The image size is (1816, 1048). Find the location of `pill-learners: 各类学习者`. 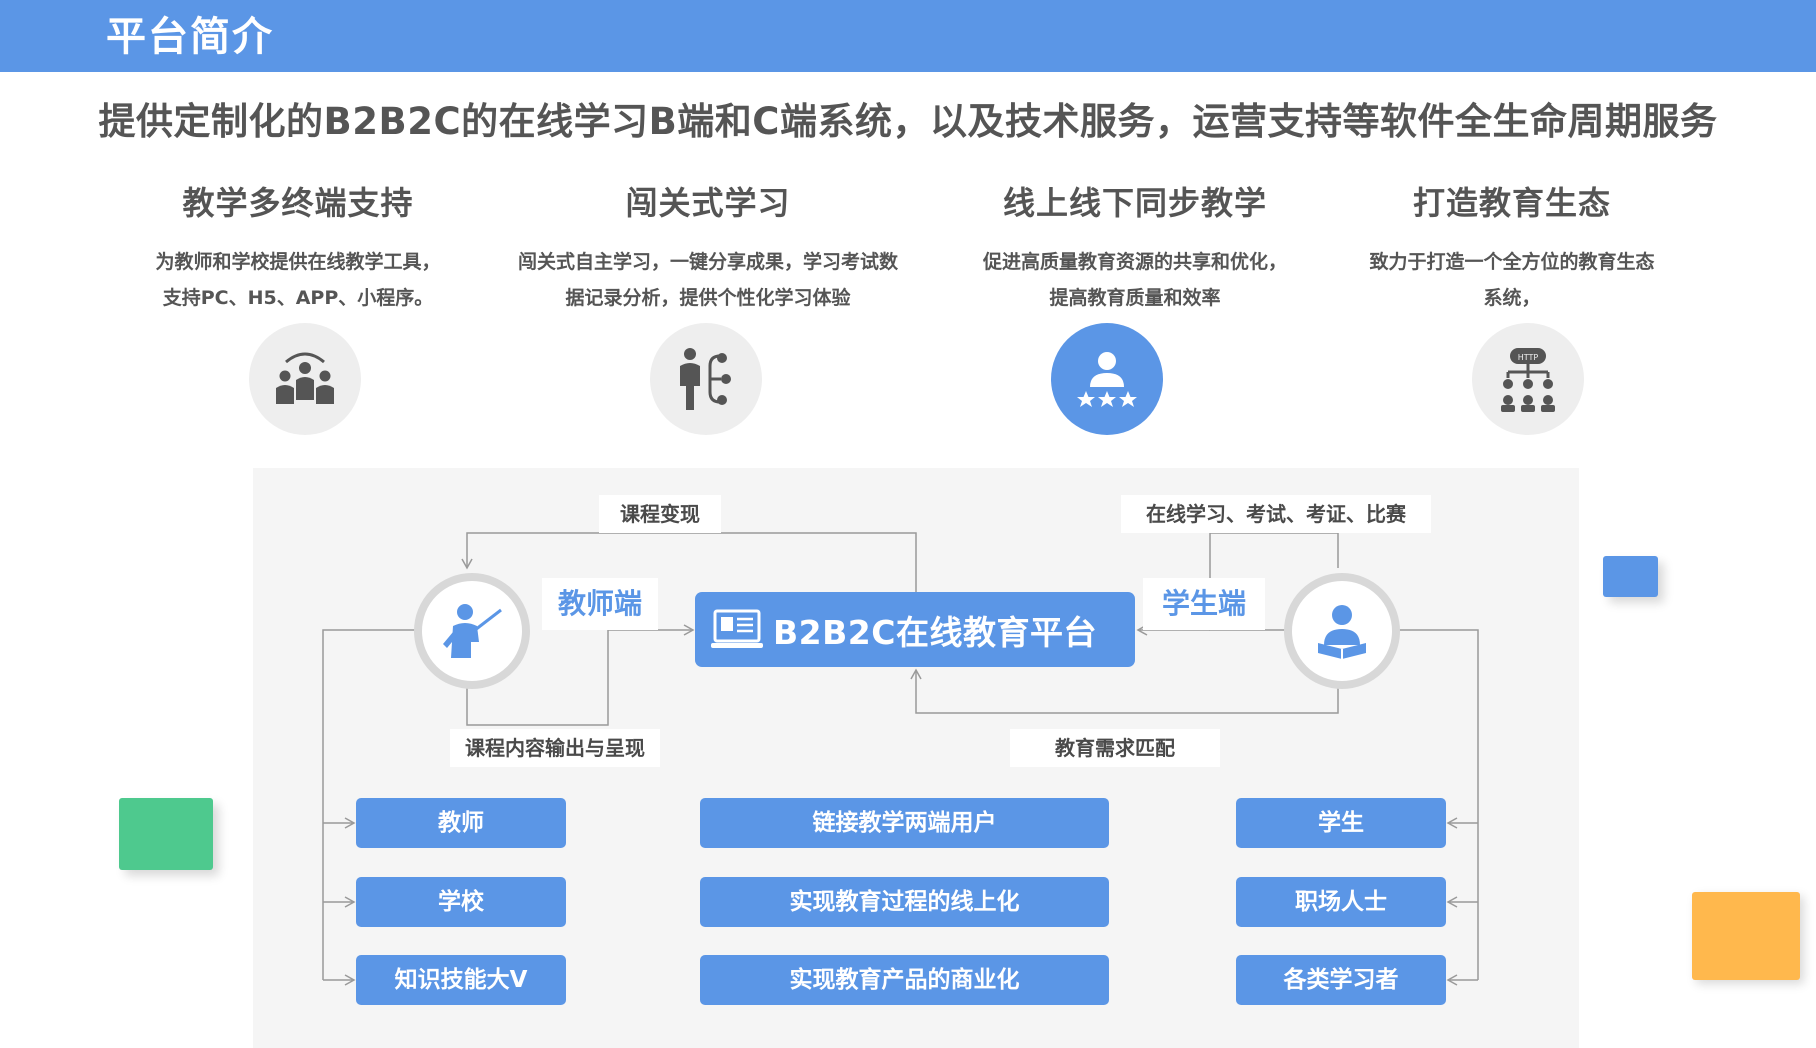

pill-learners: 各类学习者 is located at coordinates (1341, 980).